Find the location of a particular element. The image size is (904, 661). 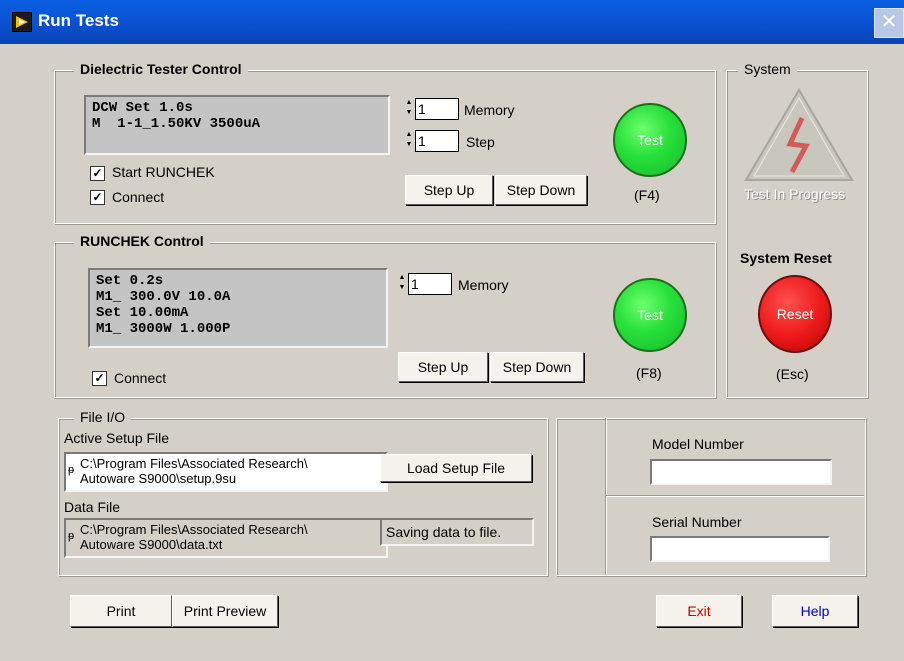

print-preview-button: Print Preview is located at coordinates (225, 611).